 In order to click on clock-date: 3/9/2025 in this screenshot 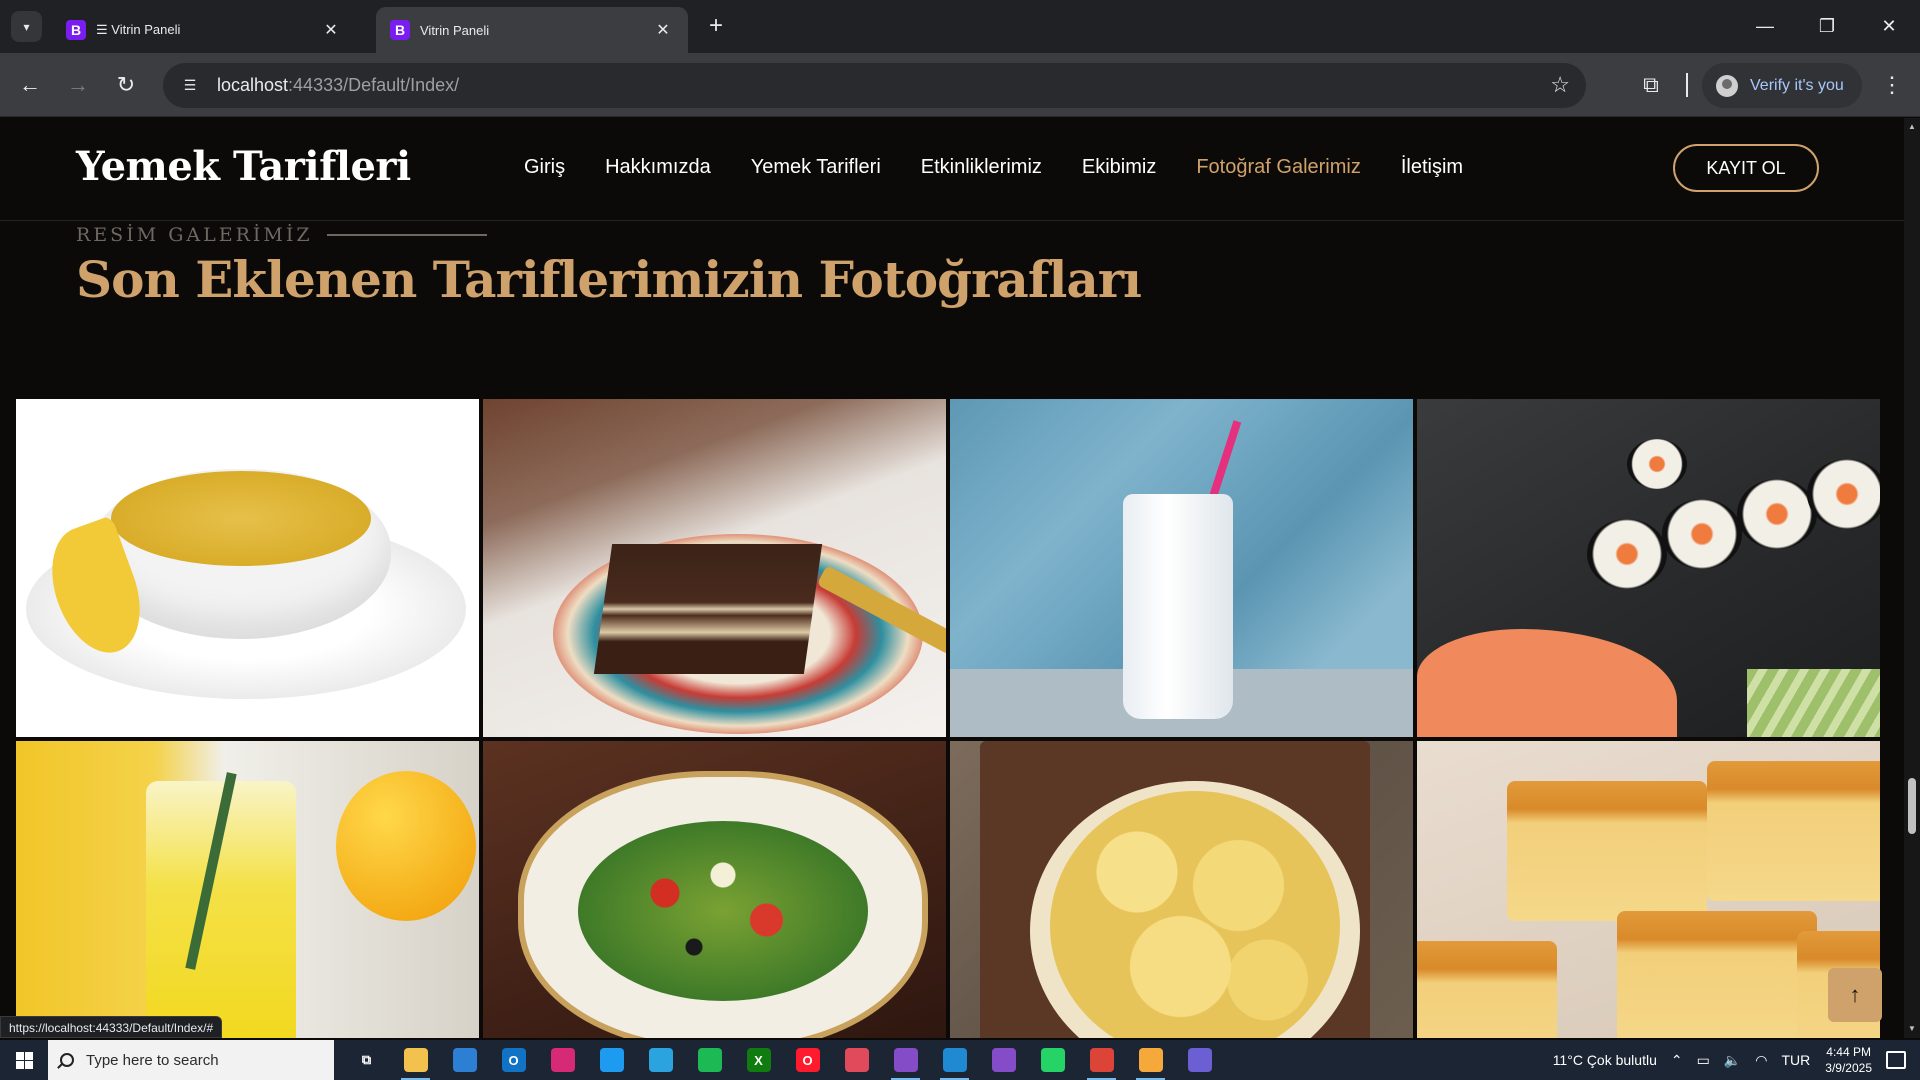, I will do `click(1848, 1068)`.